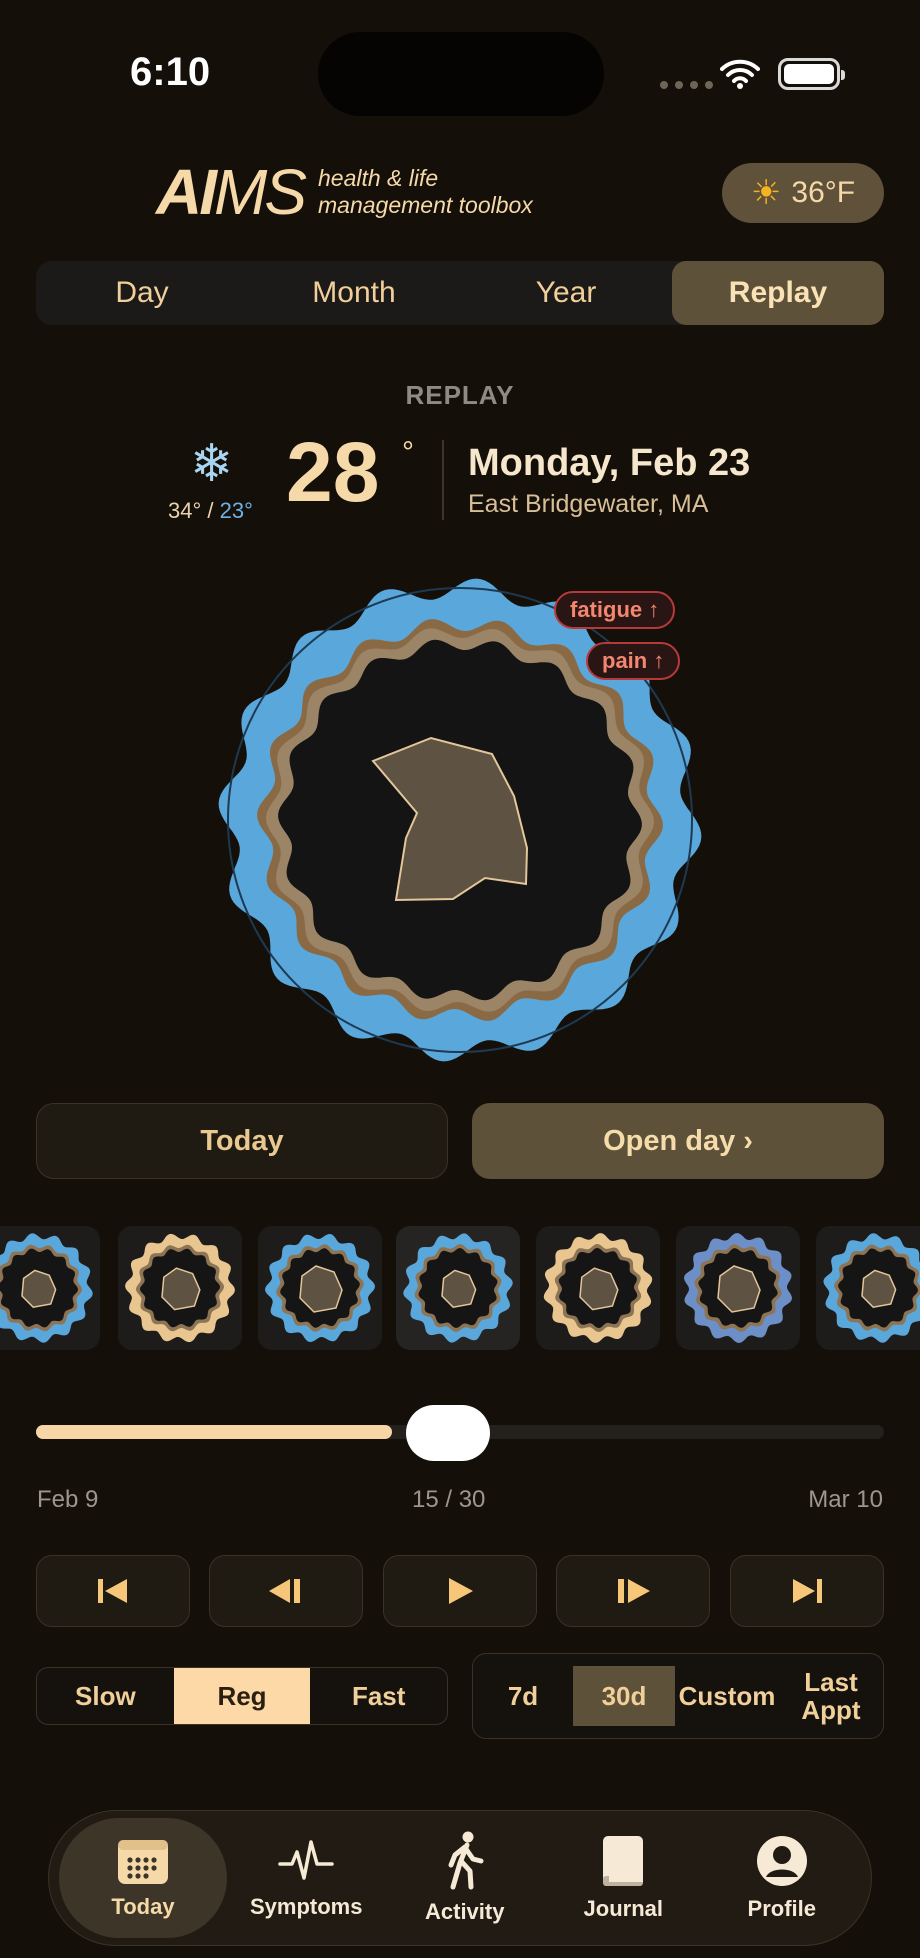  I want to click on range-last-appt: Last Appt, so click(831, 1696).